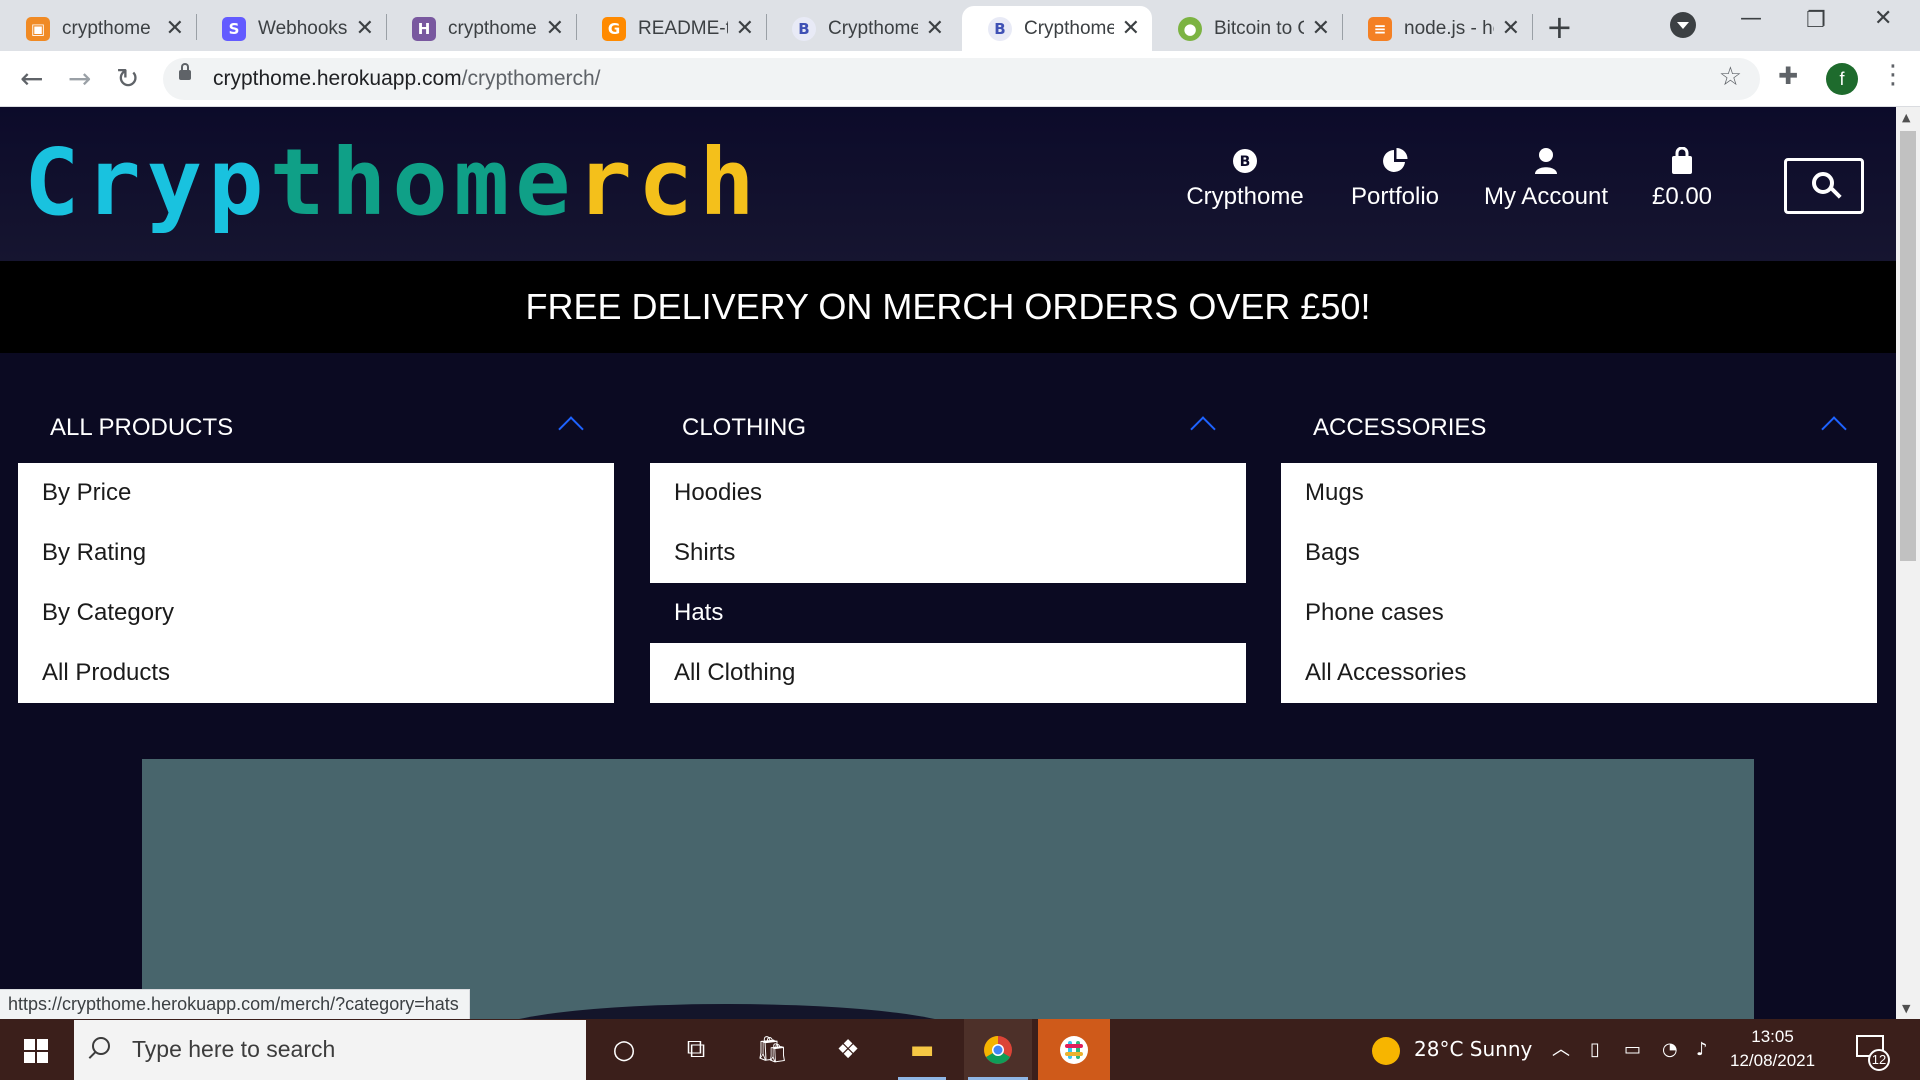 The height and width of the screenshot is (1080, 1920). Describe the element at coordinates (38, 28) in the screenshot. I see `box-icon: ▣` at that location.